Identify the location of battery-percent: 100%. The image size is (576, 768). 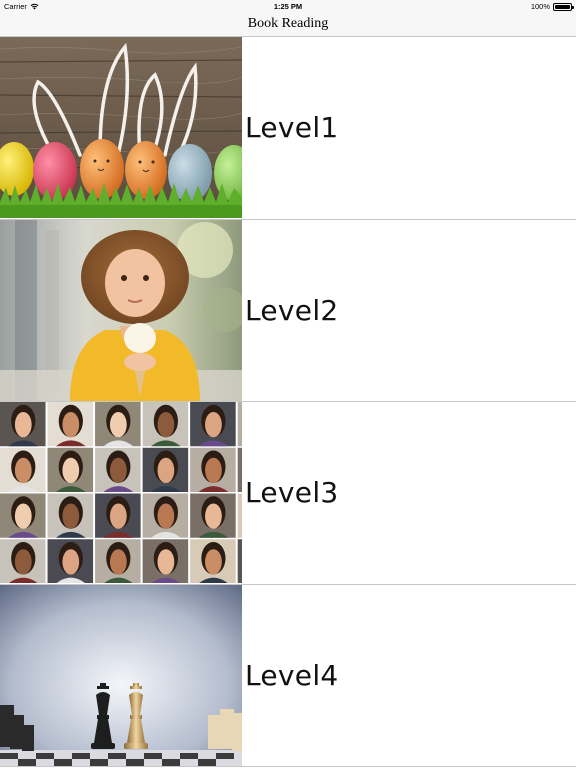
(540, 6).